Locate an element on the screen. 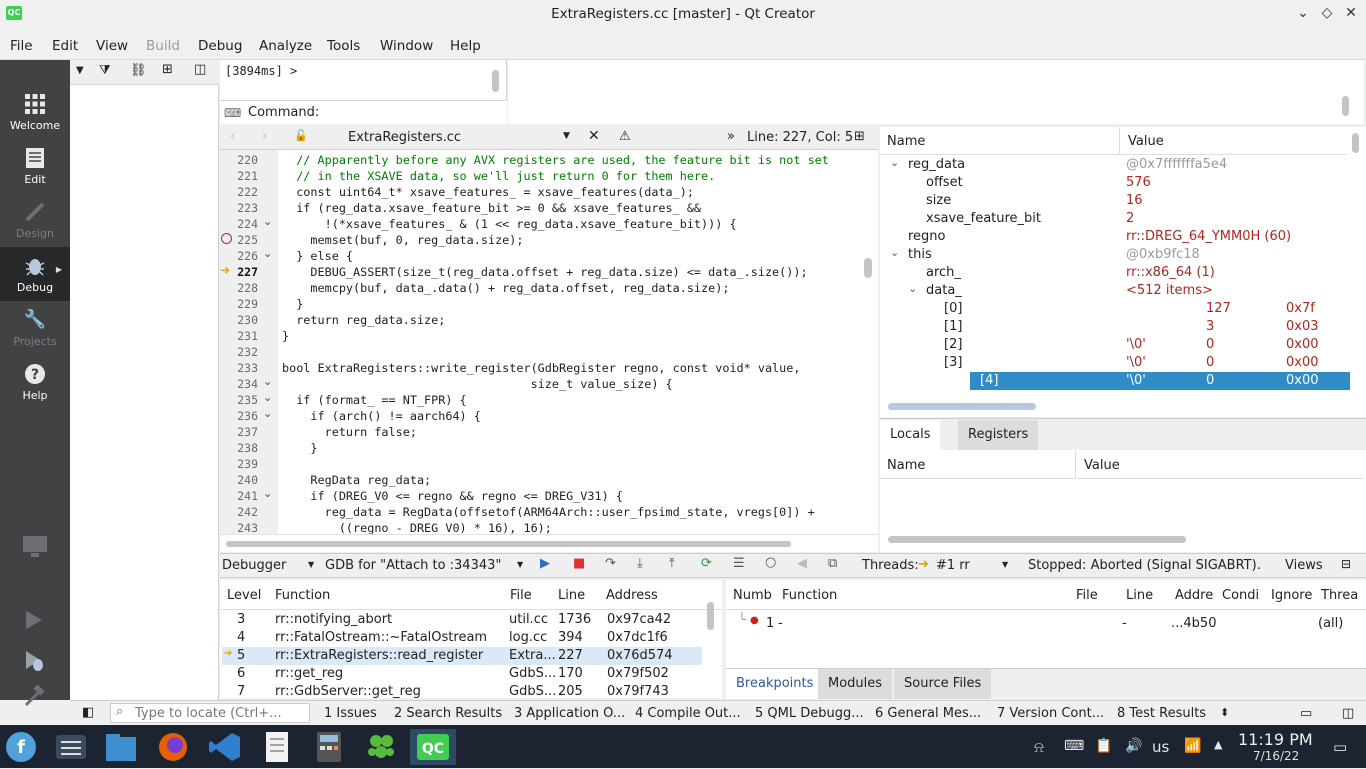 The width and height of the screenshot is (1366, 769). expand-arrow-icon: ⌄ is located at coordinates (894, 252).